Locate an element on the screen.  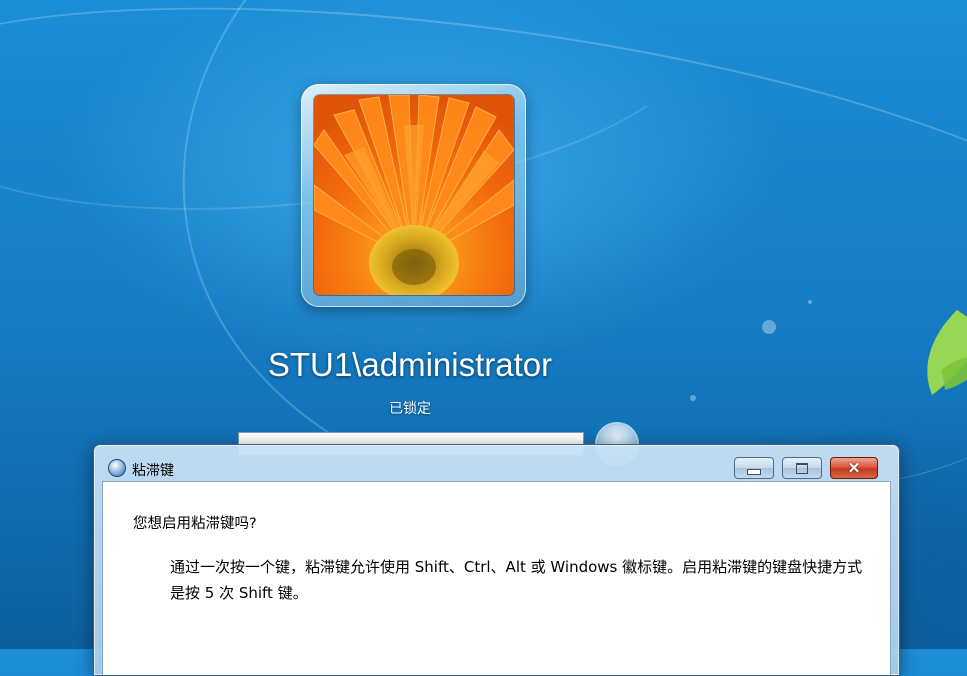
dialog-title: 粘滞键 is located at coordinates (153, 471).